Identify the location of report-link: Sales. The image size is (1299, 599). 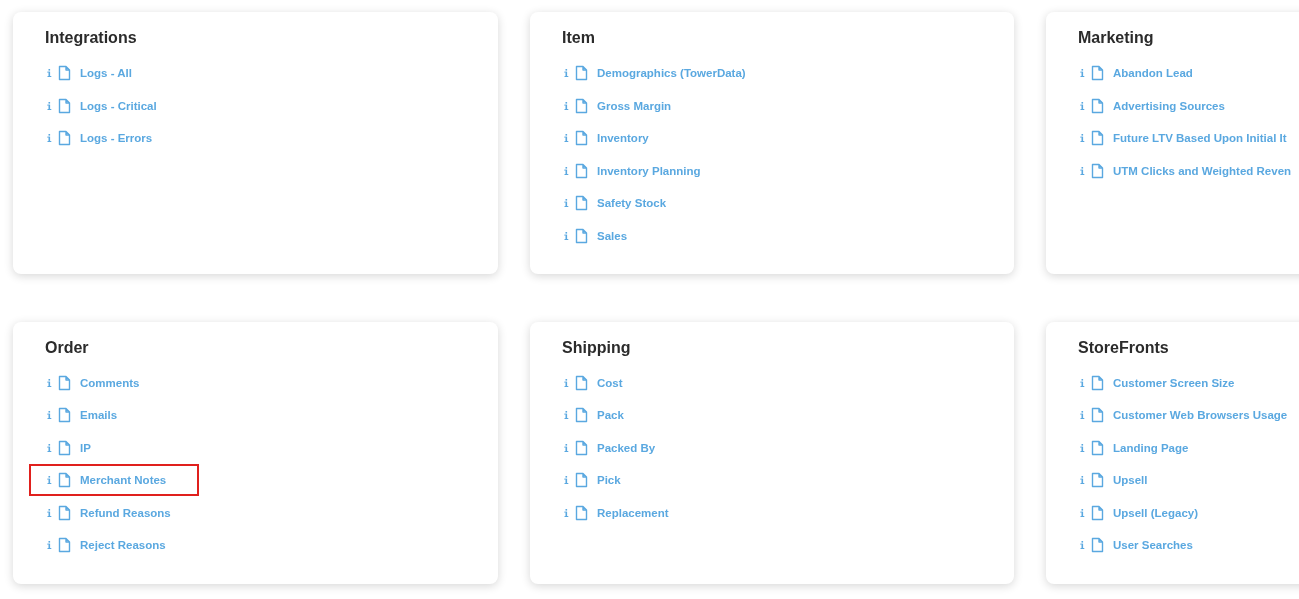
(612, 235).